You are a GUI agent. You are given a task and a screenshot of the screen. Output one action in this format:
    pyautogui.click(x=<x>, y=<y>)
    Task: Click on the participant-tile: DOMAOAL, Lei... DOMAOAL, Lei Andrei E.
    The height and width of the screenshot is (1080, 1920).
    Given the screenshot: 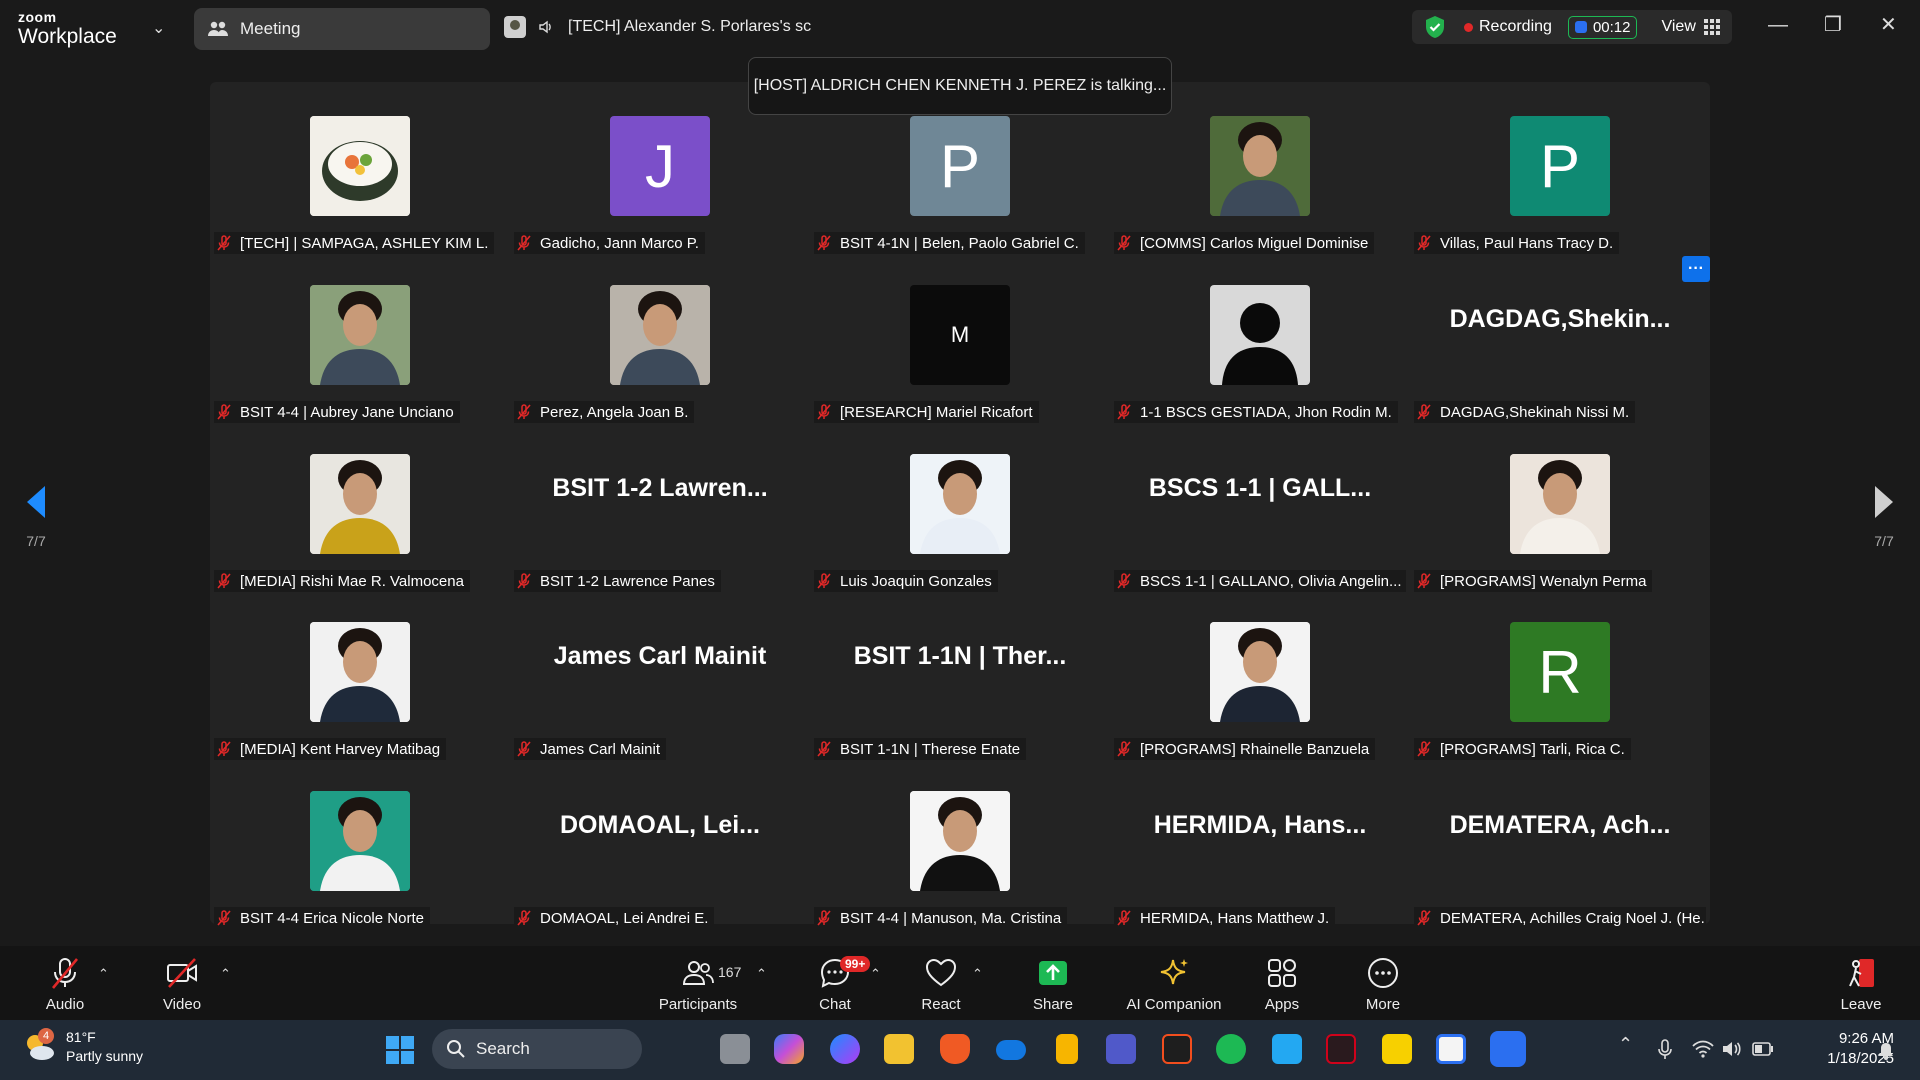 What is the action you would take?
    pyautogui.click(x=660, y=843)
    